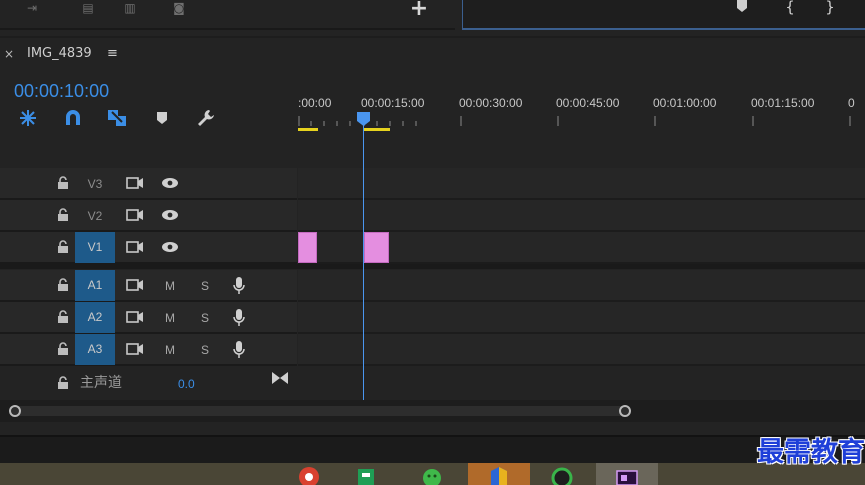 Image resolution: width=865 pixels, height=485 pixels. I want to click on master-track-lane, so click(581, 383).